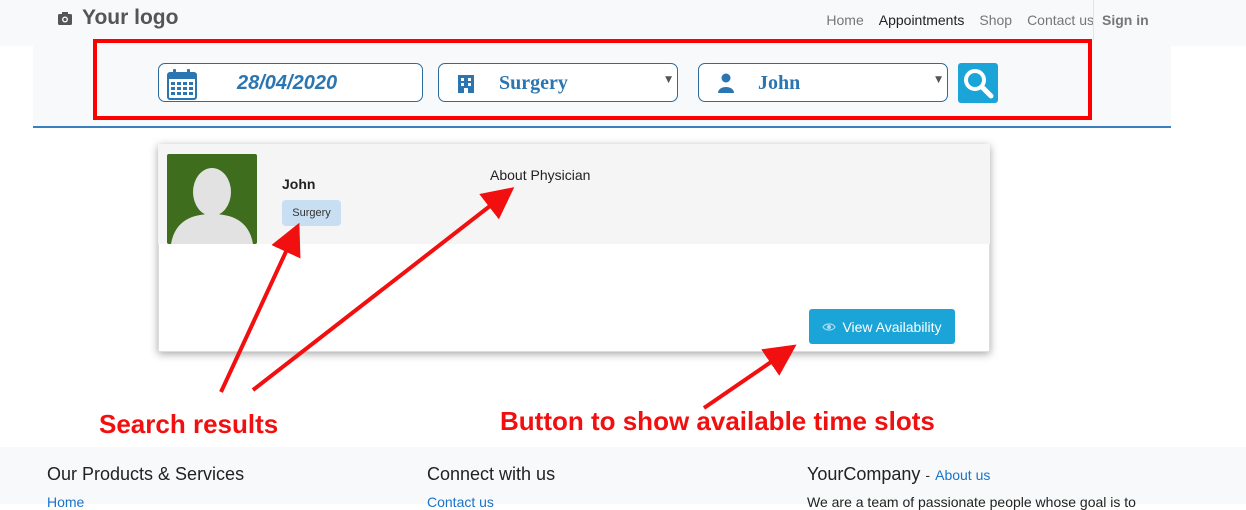 Image resolution: width=1246 pixels, height=510 pixels. Describe the element at coordinates (460, 502) in the screenshot. I see `footer-contact-link: Contact us` at that location.